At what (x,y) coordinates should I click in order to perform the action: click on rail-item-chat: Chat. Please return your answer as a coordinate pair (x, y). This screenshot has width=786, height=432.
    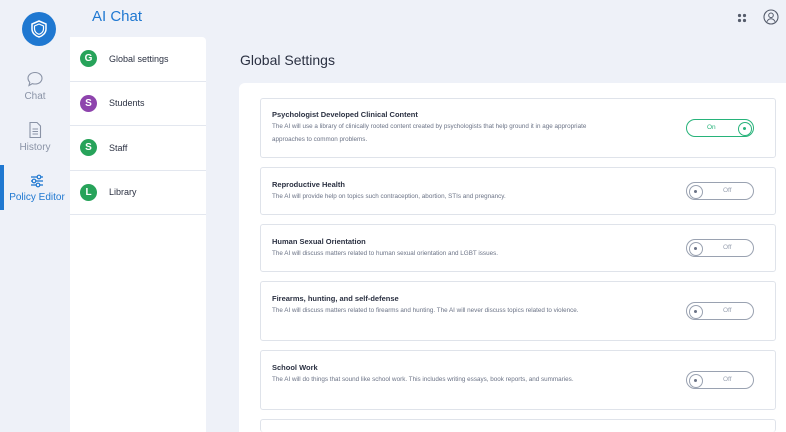
    Looking at the image, I should click on (35, 86).